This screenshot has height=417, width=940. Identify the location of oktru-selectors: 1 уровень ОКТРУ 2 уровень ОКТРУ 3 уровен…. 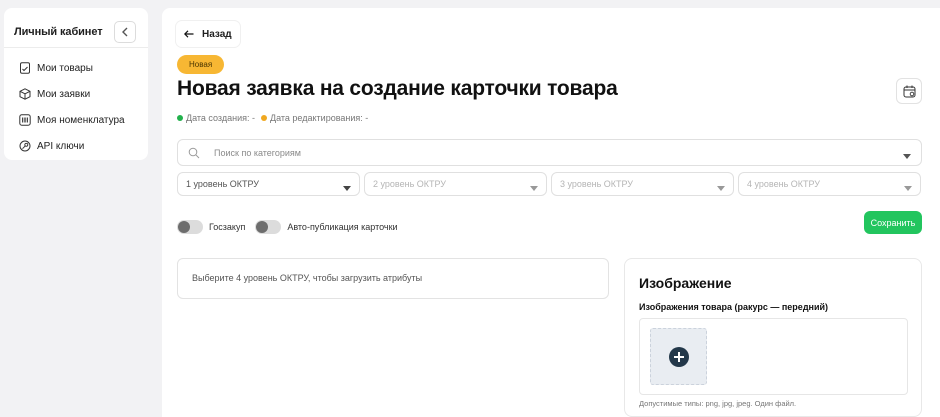
(549, 184).